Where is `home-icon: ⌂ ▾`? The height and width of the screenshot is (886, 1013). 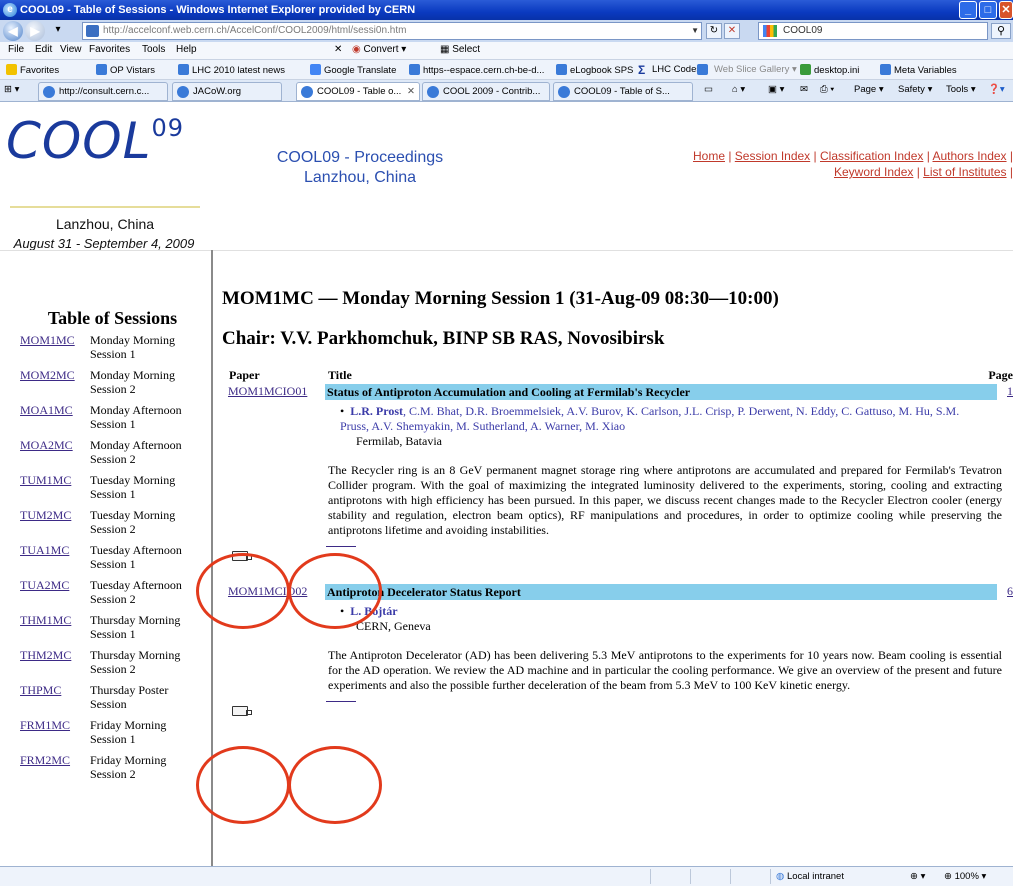
home-icon: ⌂ ▾ is located at coordinates (738, 89).